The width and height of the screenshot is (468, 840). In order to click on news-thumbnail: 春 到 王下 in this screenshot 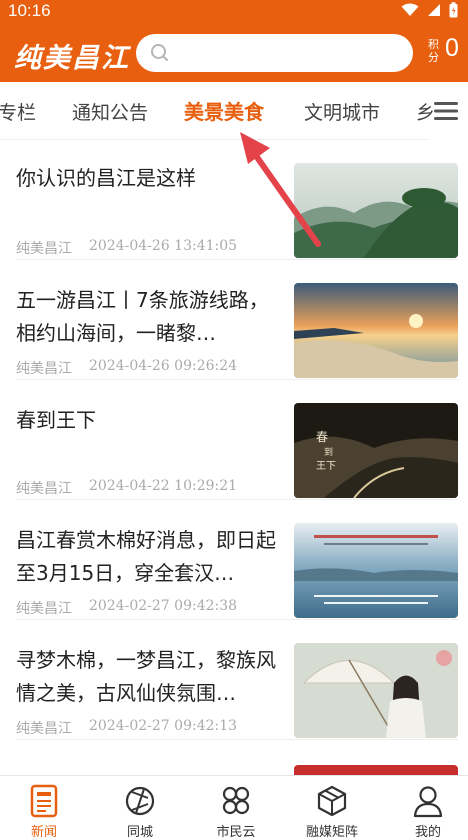, I will do `click(376, 450)`.